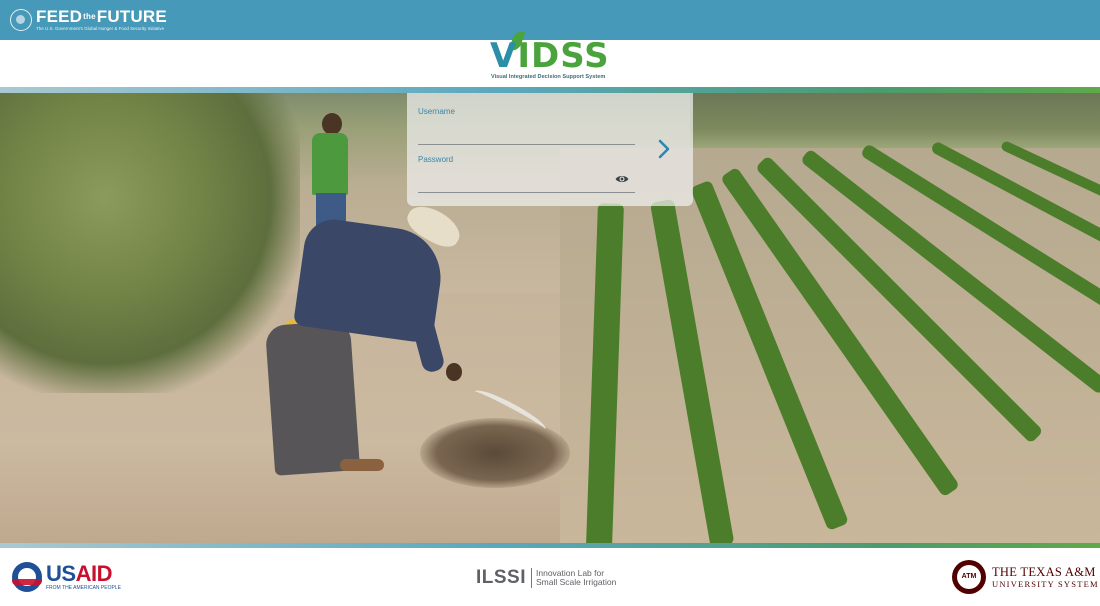  Describe the element at coordinates (436, 159) in the screenshot. I see `password-label: Password` at that location.